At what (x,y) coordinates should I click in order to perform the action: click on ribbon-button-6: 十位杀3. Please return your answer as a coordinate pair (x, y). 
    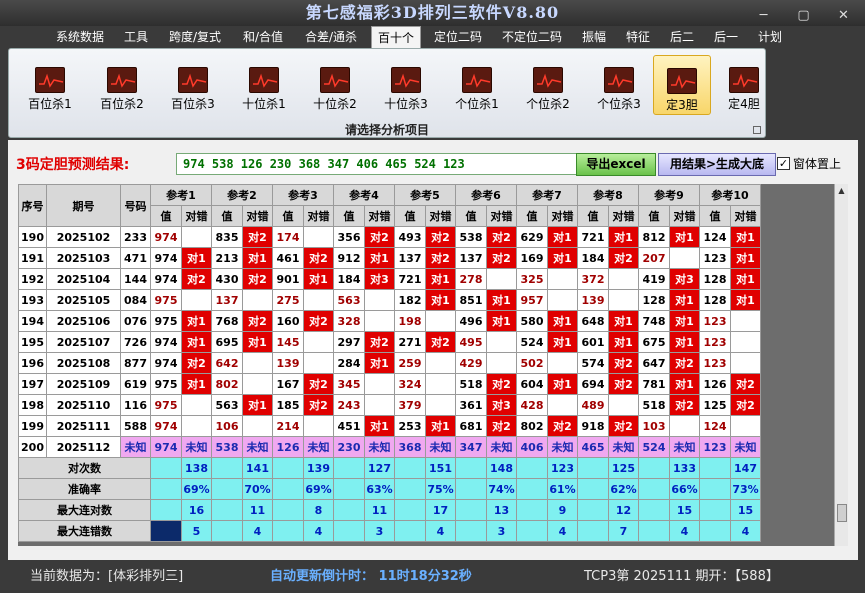
    Looking at the image, I should click on (406, 85).